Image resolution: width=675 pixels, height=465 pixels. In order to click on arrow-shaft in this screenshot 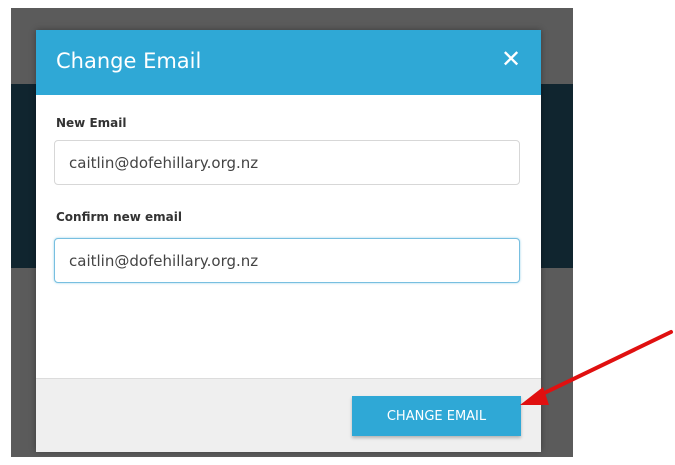, I will do `click(603, 364)`.